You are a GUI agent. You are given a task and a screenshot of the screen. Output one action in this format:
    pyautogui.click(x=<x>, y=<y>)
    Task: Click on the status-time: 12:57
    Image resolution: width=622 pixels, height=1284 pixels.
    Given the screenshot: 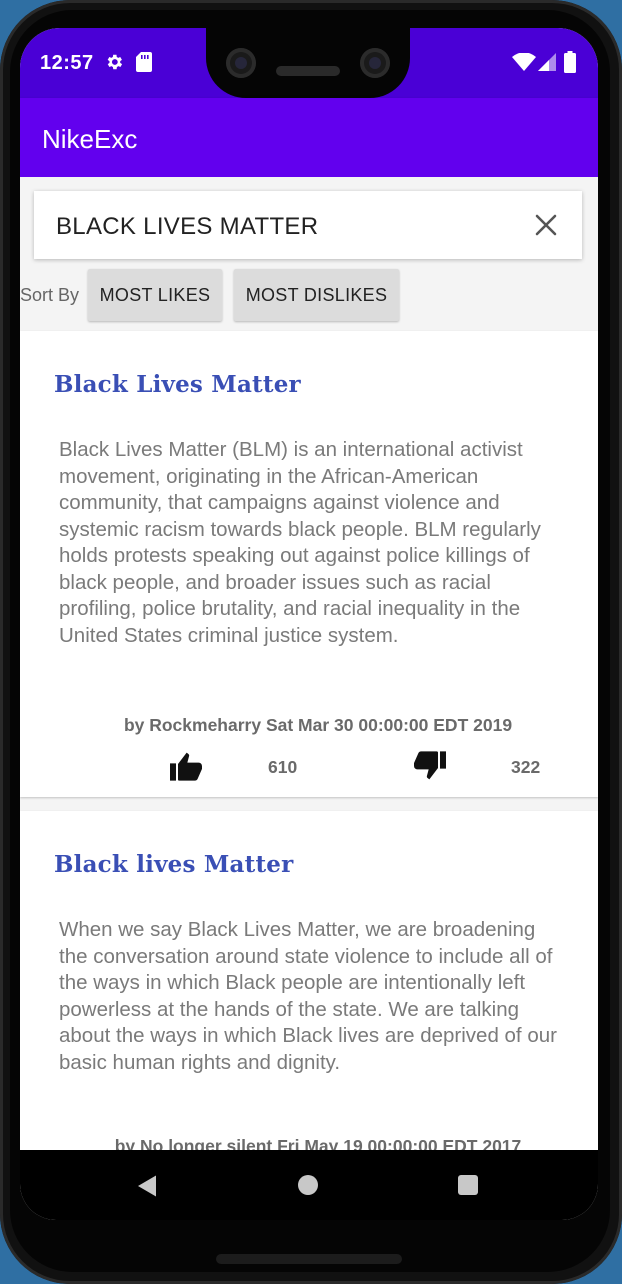 What is the action you would take?
    pyautogui.click(x=67, y=63)
    